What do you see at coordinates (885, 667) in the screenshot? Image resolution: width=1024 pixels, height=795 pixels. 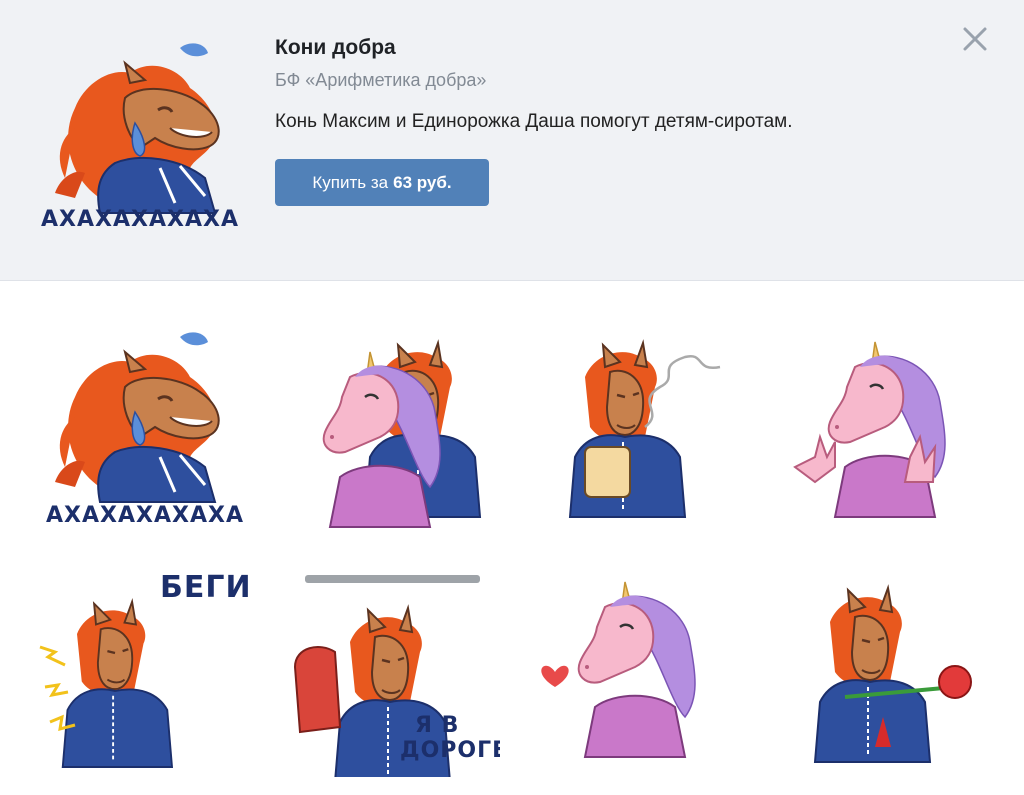 I see `sticker-rose-horse` at bounding box center [885, 667].